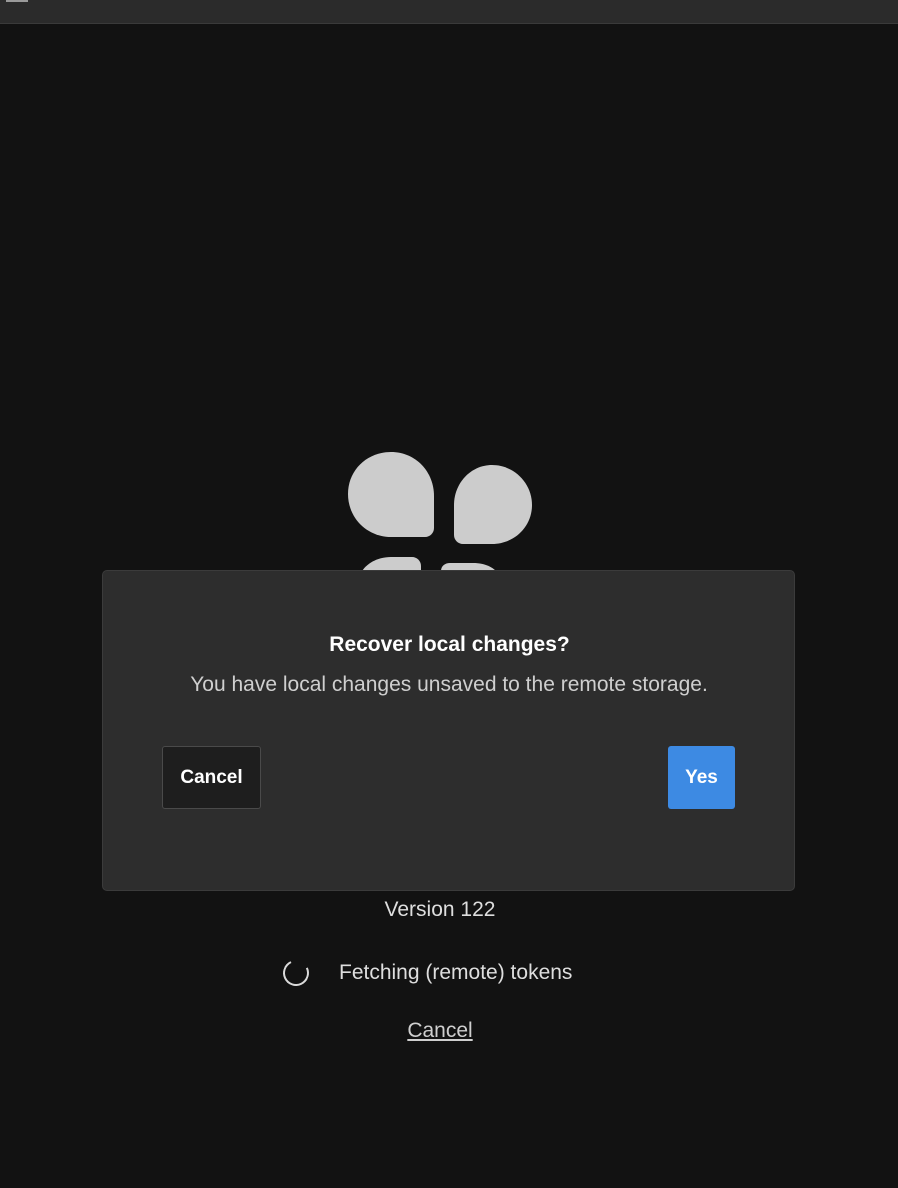 This screenshot has width=898, height=1188. I want to click on yes-button: Yes, so click(701, 777).